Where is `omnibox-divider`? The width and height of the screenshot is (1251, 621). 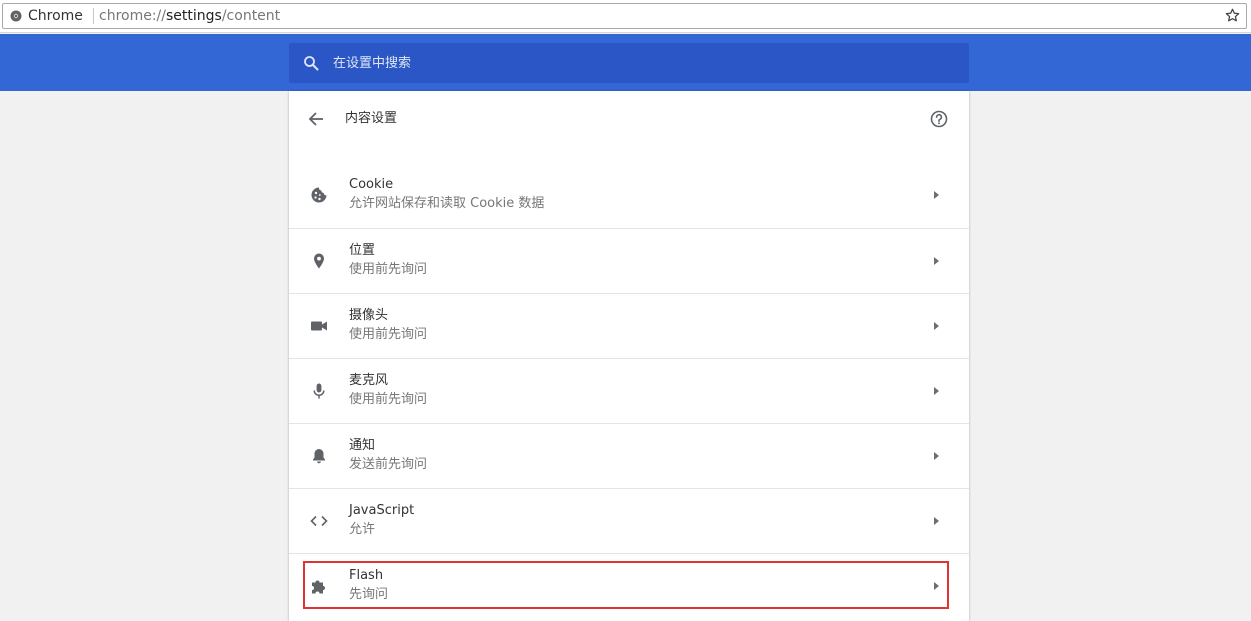
omnibox-divider is located at coordinates (93, 16).